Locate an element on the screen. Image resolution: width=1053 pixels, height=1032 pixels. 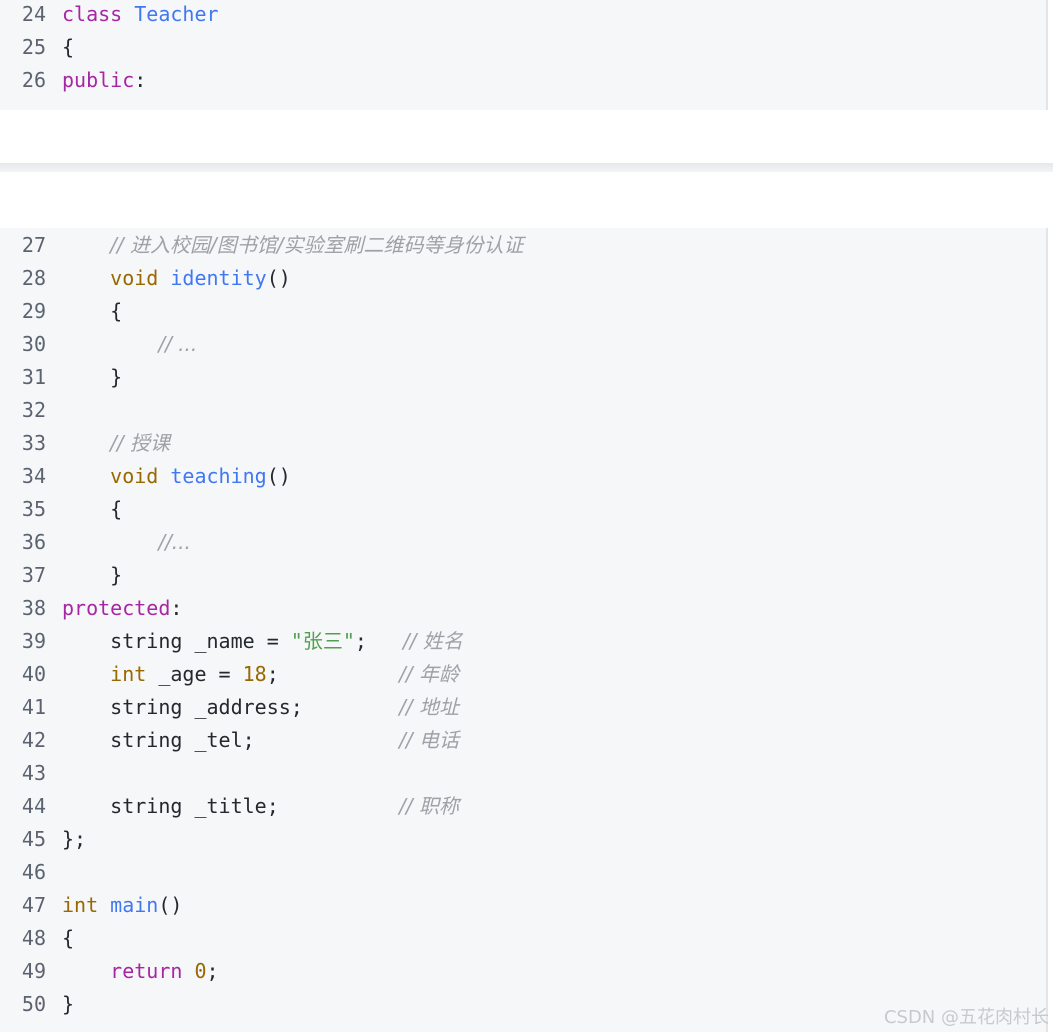
code-token: protected is located at coordinates (116, 608).